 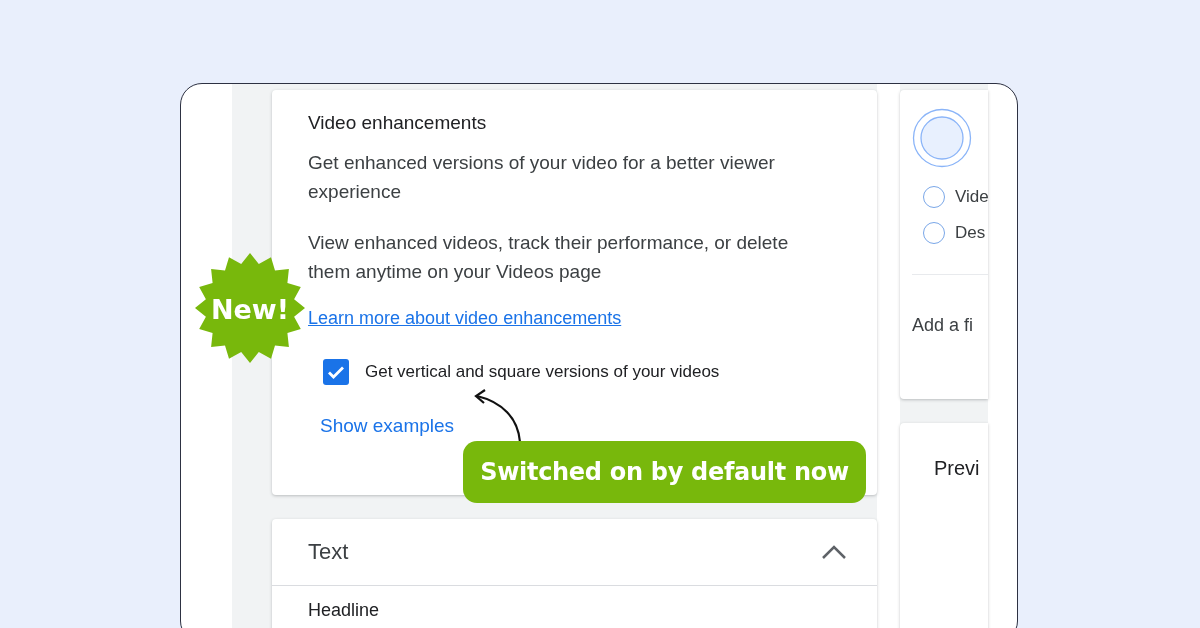 I want to click on option-label: Des, so click(x=970, y=233).